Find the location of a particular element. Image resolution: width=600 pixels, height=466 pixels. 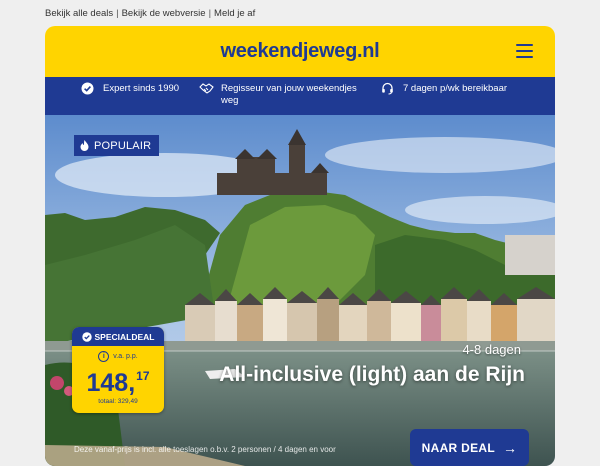

headset-icon is located at coordinates (388, 89).